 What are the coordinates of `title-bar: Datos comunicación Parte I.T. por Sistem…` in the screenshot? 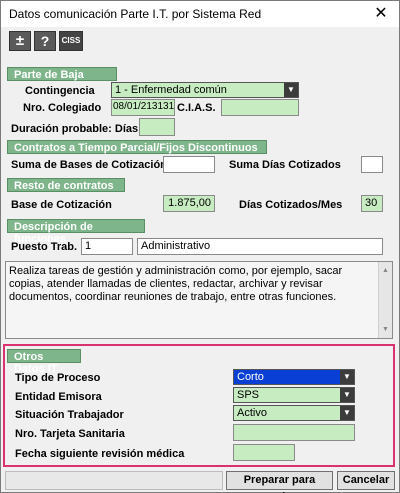 It's located at (200, 14).